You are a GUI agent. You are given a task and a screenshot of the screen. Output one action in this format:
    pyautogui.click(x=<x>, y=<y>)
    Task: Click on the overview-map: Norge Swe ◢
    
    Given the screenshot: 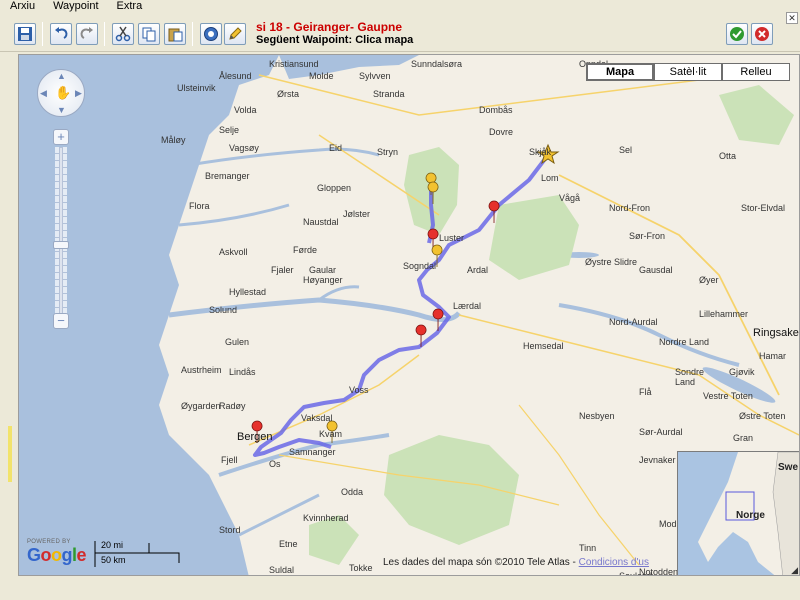 What is the action you would take?
    pyautogui.click(x=738, y=513)
    